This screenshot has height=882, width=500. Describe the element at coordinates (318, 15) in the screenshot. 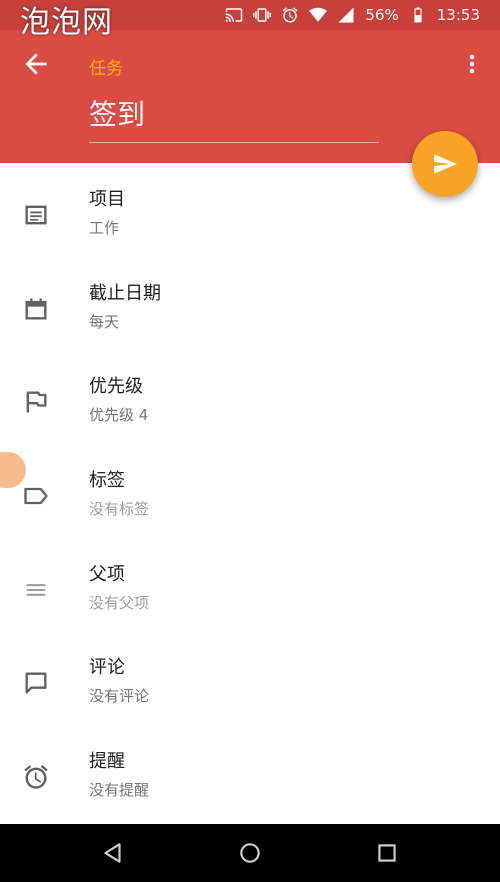

I see `wifi-icon` at that location.